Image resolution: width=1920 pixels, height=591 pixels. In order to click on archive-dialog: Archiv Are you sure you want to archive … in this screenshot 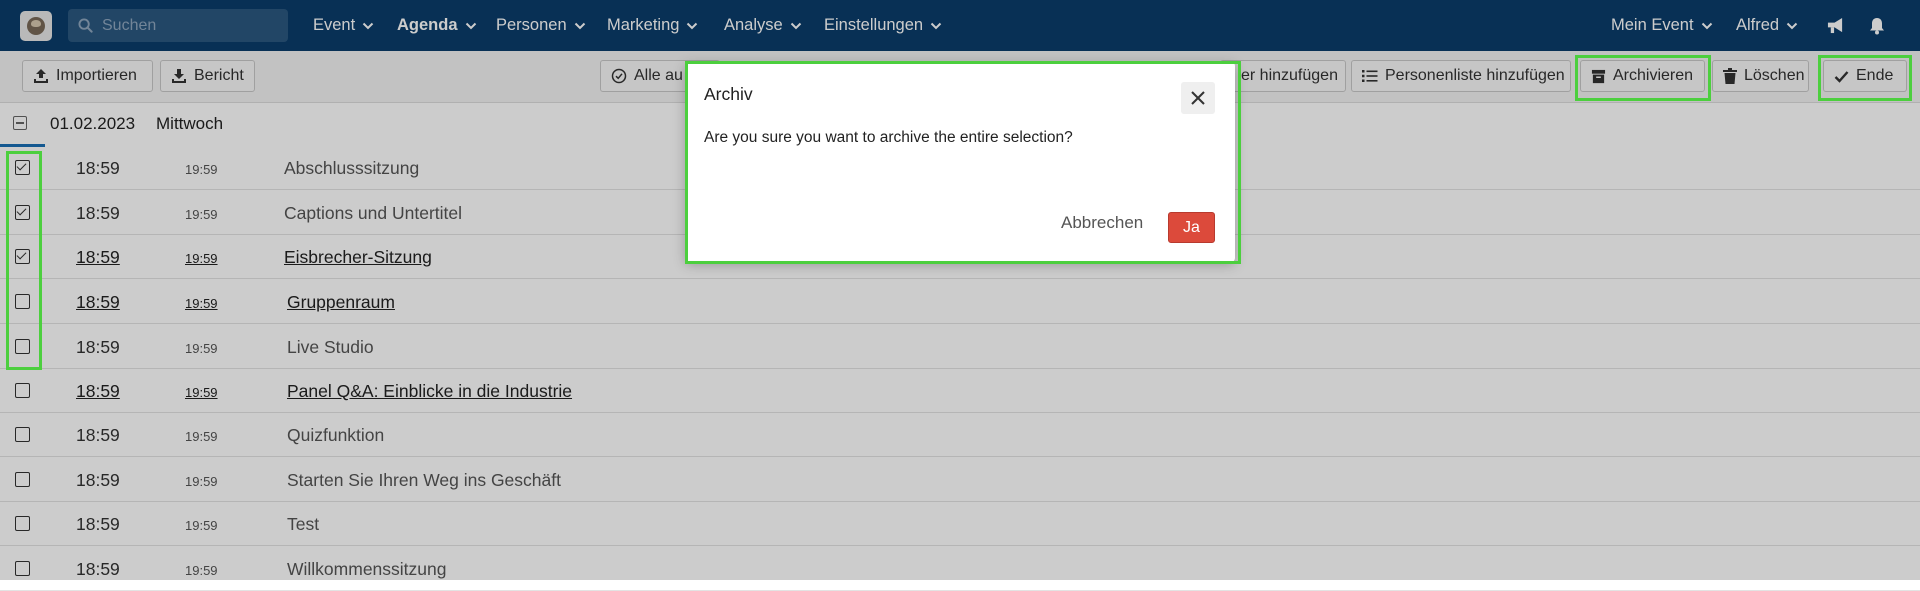, I will do `click(960, 162)`.